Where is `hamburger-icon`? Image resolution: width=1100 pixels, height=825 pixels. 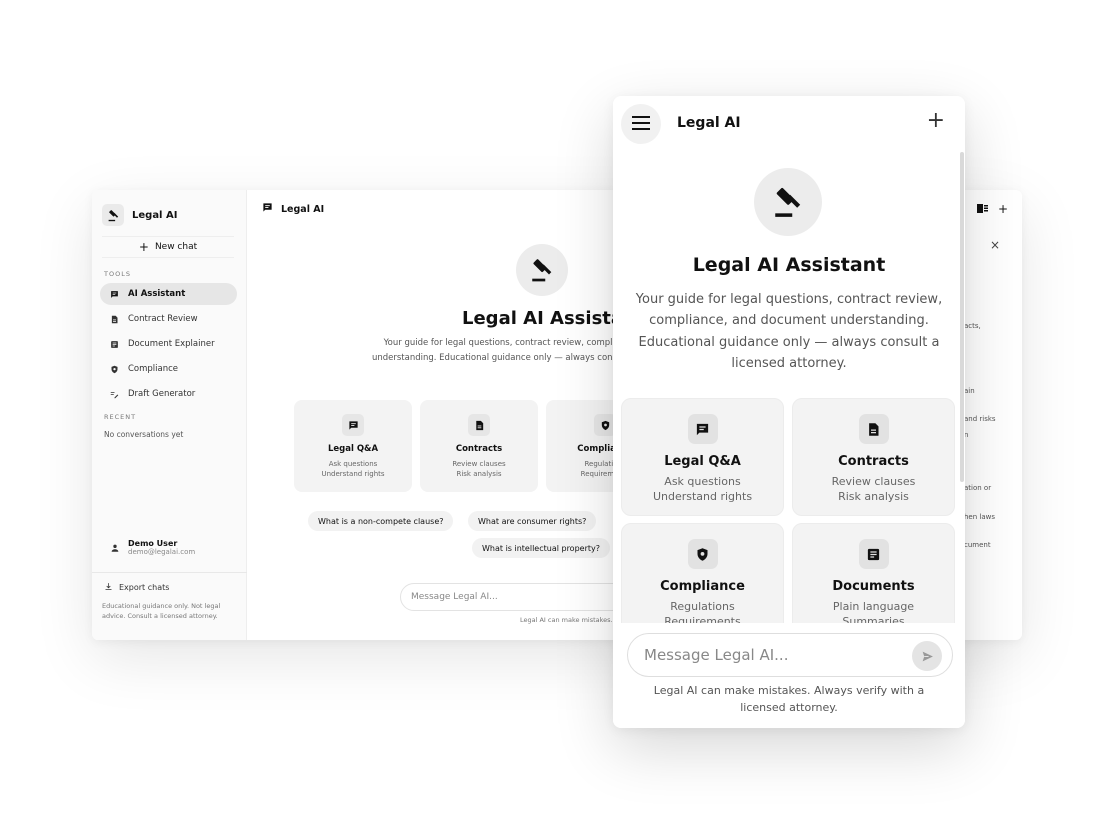 hamburger-icon is located at coordinates (641, 124).